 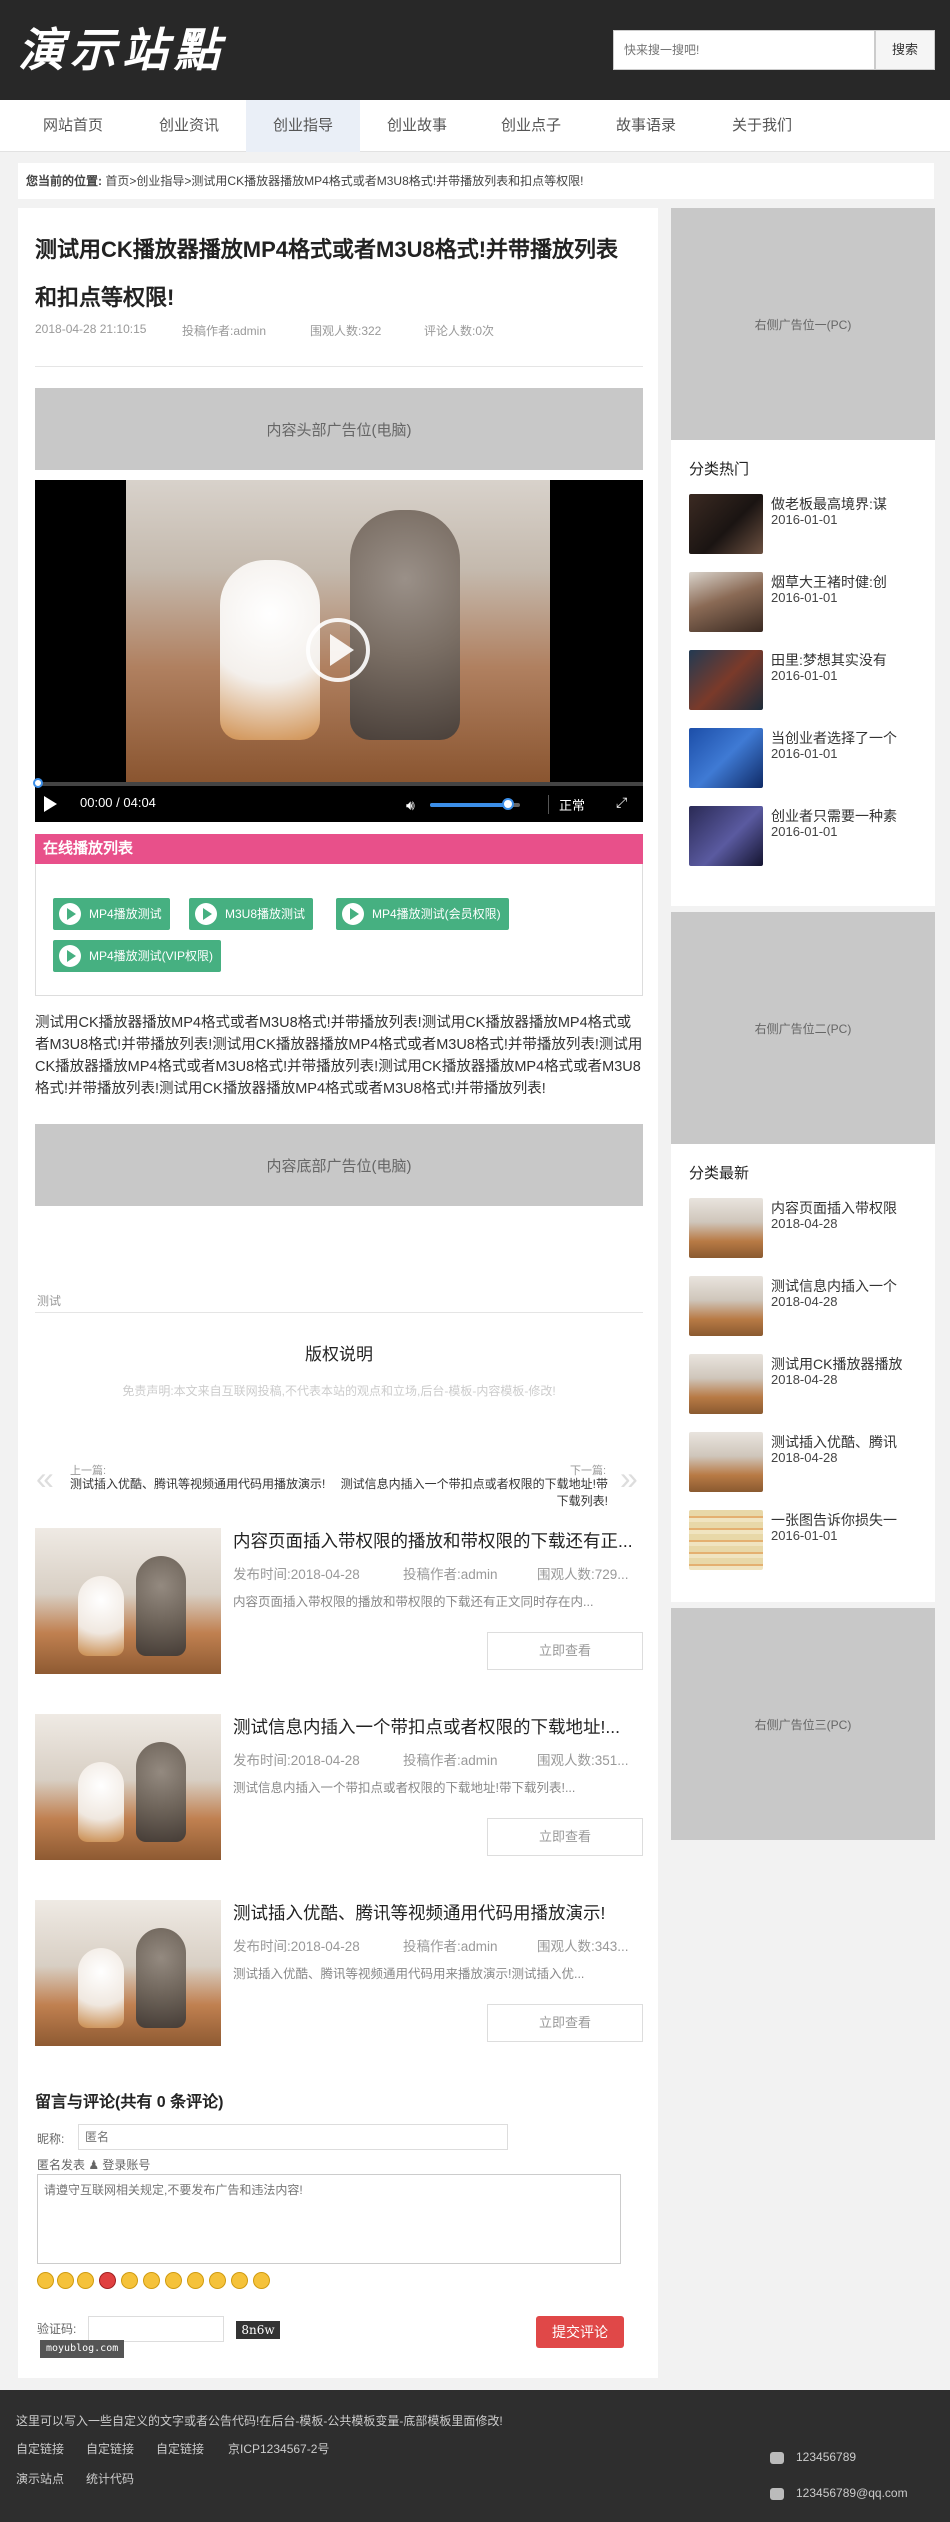 I want to click on divider, so click(x=339, y=1312).